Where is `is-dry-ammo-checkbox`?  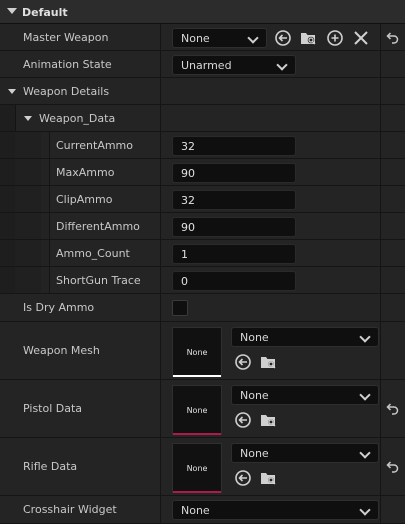
is-dry-ammo-checkbox is located at coordinates (180, 308).